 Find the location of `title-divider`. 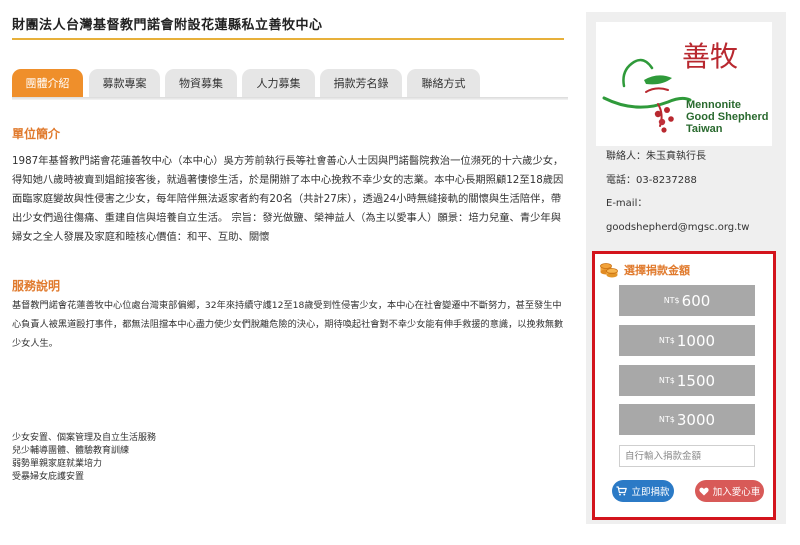

title-divider is located at coordinates (288, 39).